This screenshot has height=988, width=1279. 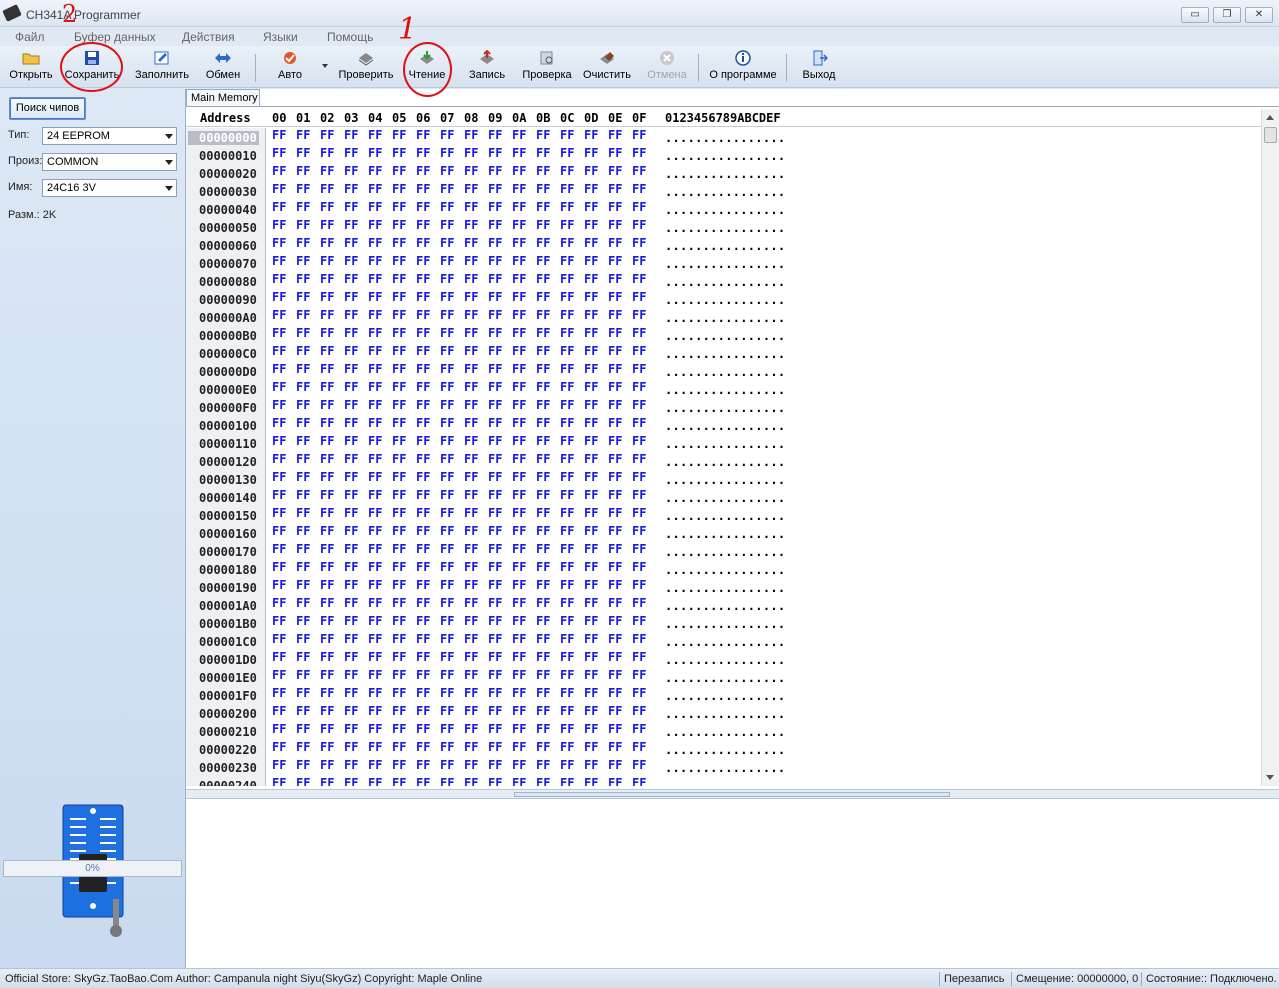 What do you see at coordinates (162, 67) in the screenshot?
I see `fill-button: Заполнить` at bounding box center [162, 67].